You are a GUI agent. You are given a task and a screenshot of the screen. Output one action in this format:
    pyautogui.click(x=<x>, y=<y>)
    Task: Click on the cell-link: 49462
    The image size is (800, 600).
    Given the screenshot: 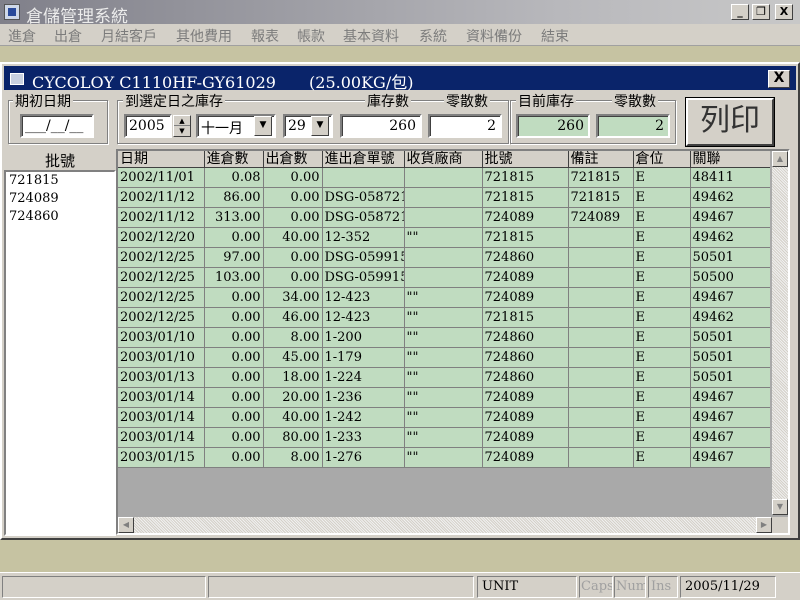 What is the action you would take?
    pyautogui.click(x=730, y=197)
    